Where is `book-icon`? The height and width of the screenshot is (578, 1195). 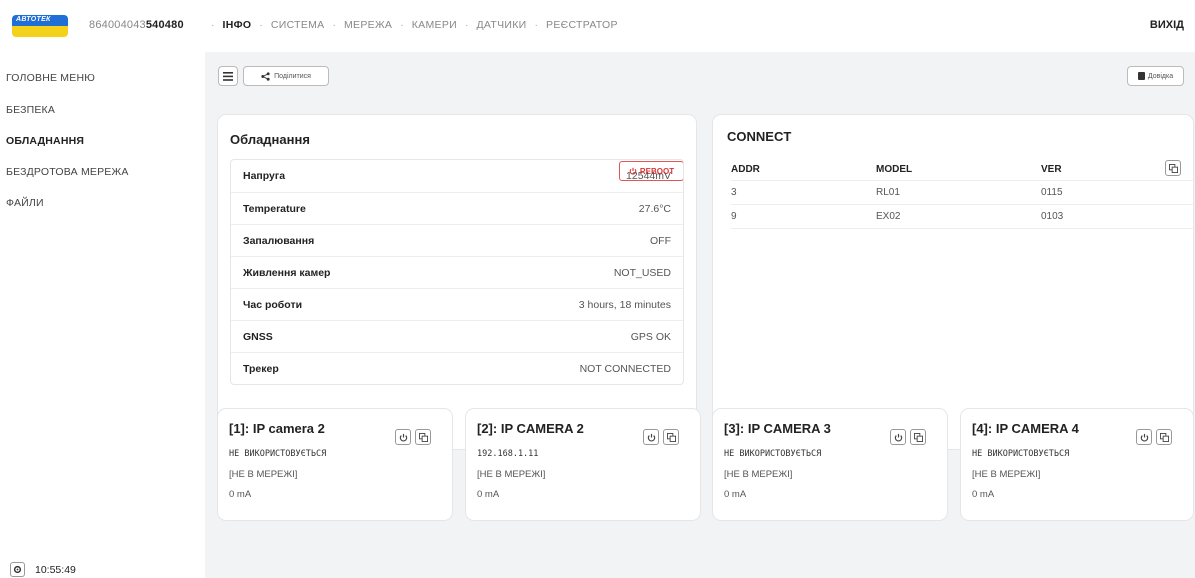 book-icon is located at coordinates (1141, 76).